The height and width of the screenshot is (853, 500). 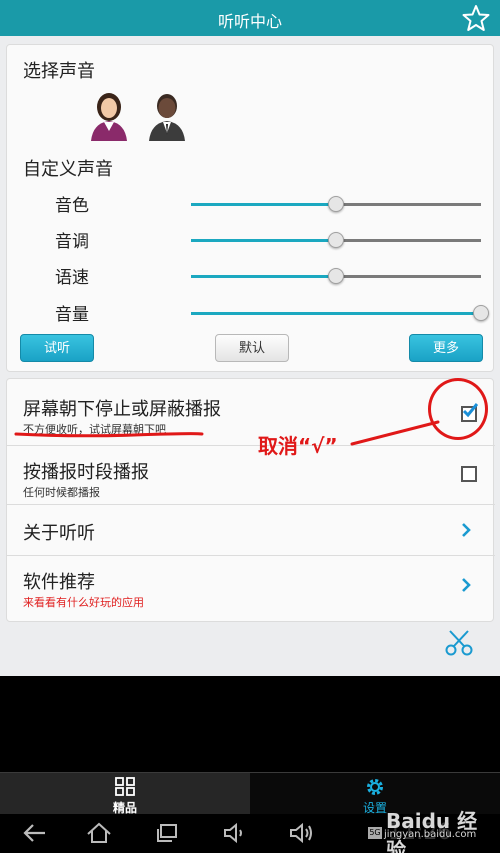 I want to click on setting-title: 软件推荐, so click(x=59, y=582).